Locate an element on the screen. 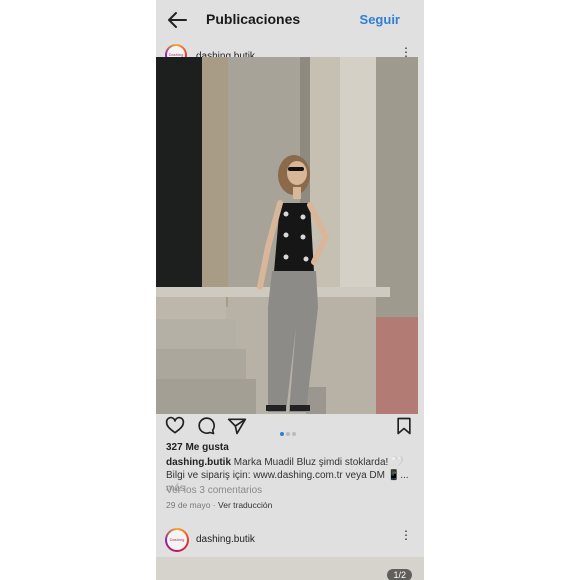  follow-button: Seguir is located at coordinates (380, 19).